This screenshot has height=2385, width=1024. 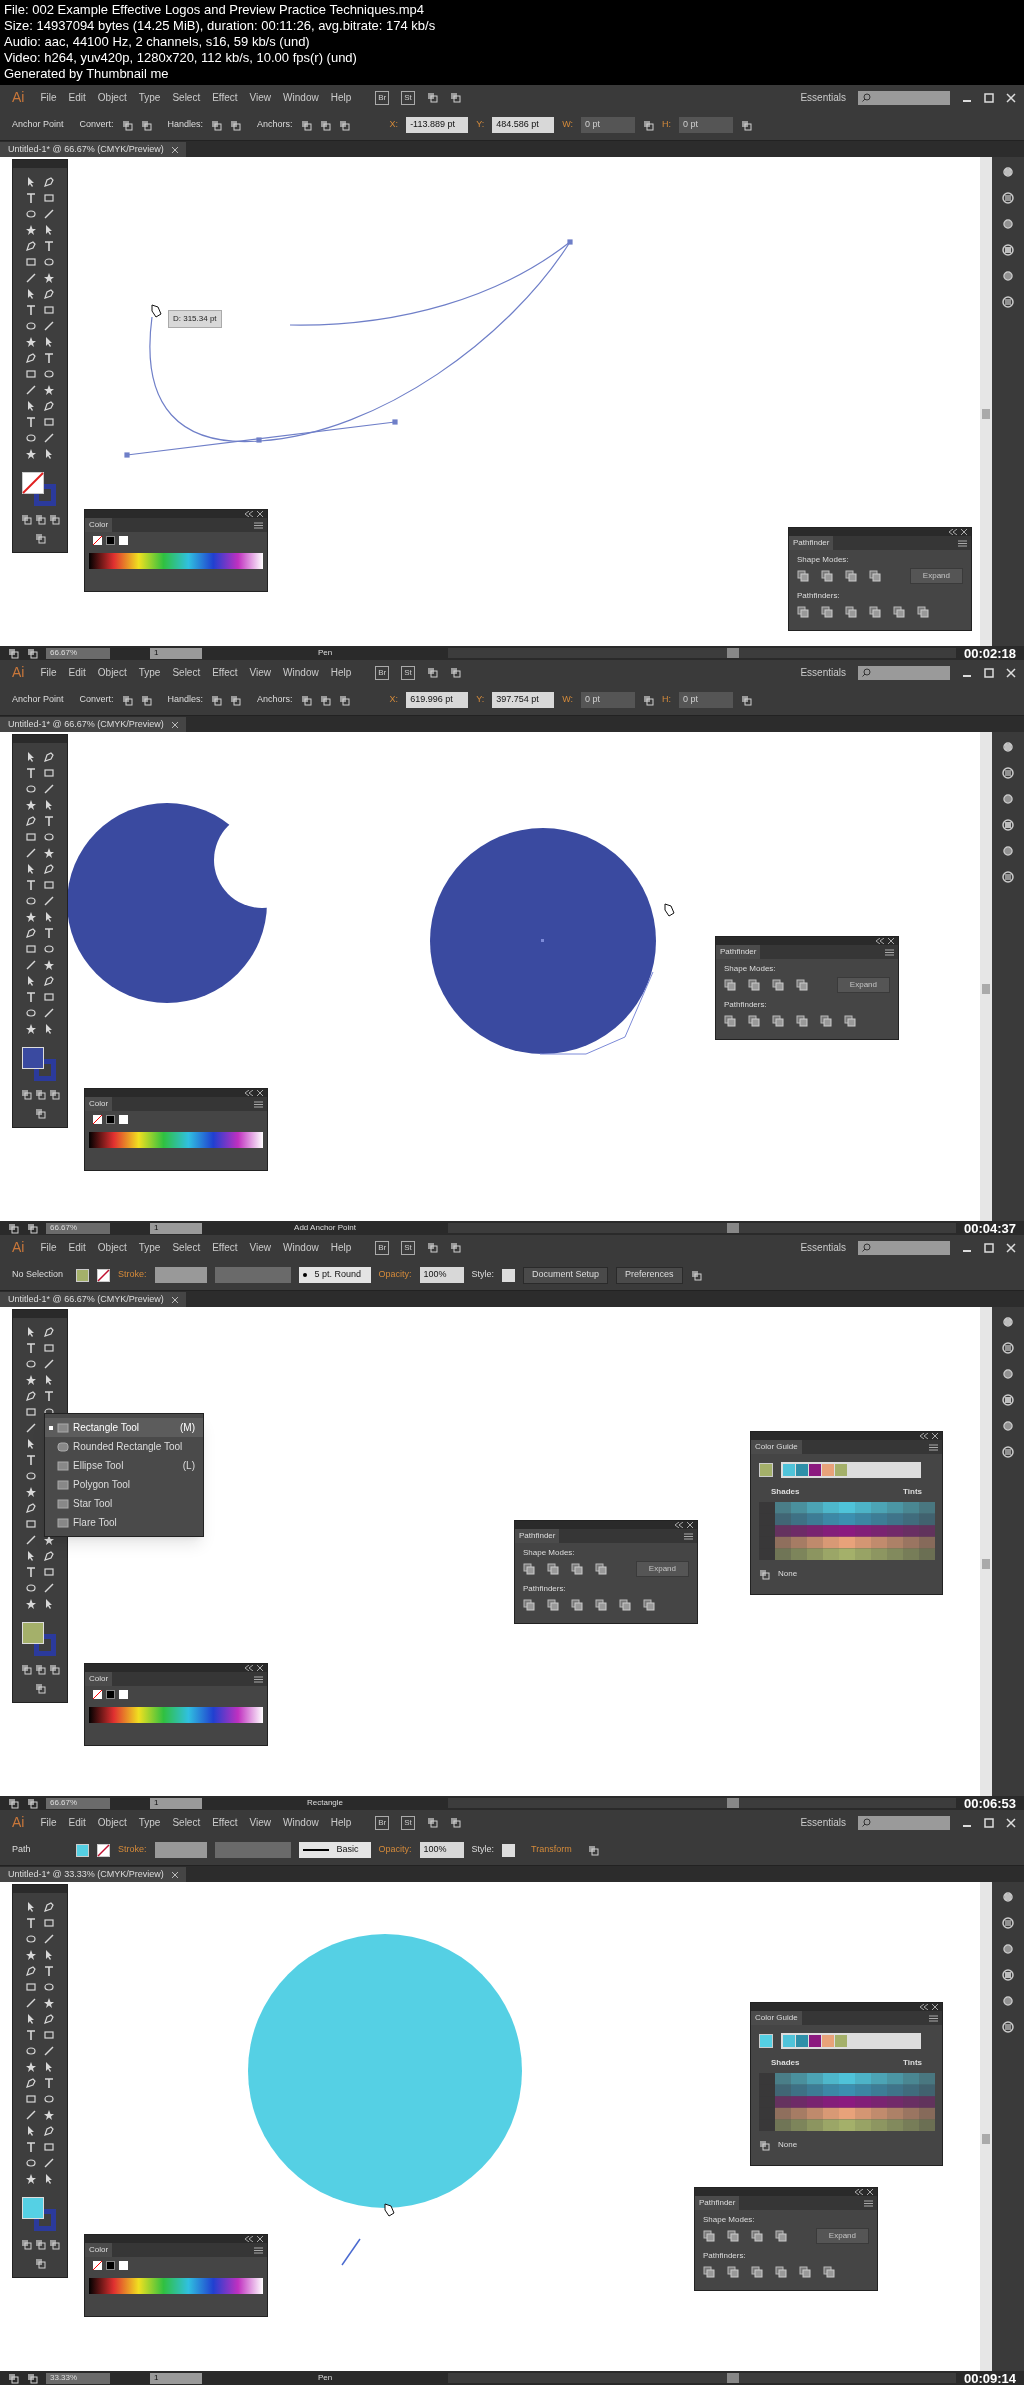 I want to click on zoom-field: 66.67%, so click(x=78, y=653).